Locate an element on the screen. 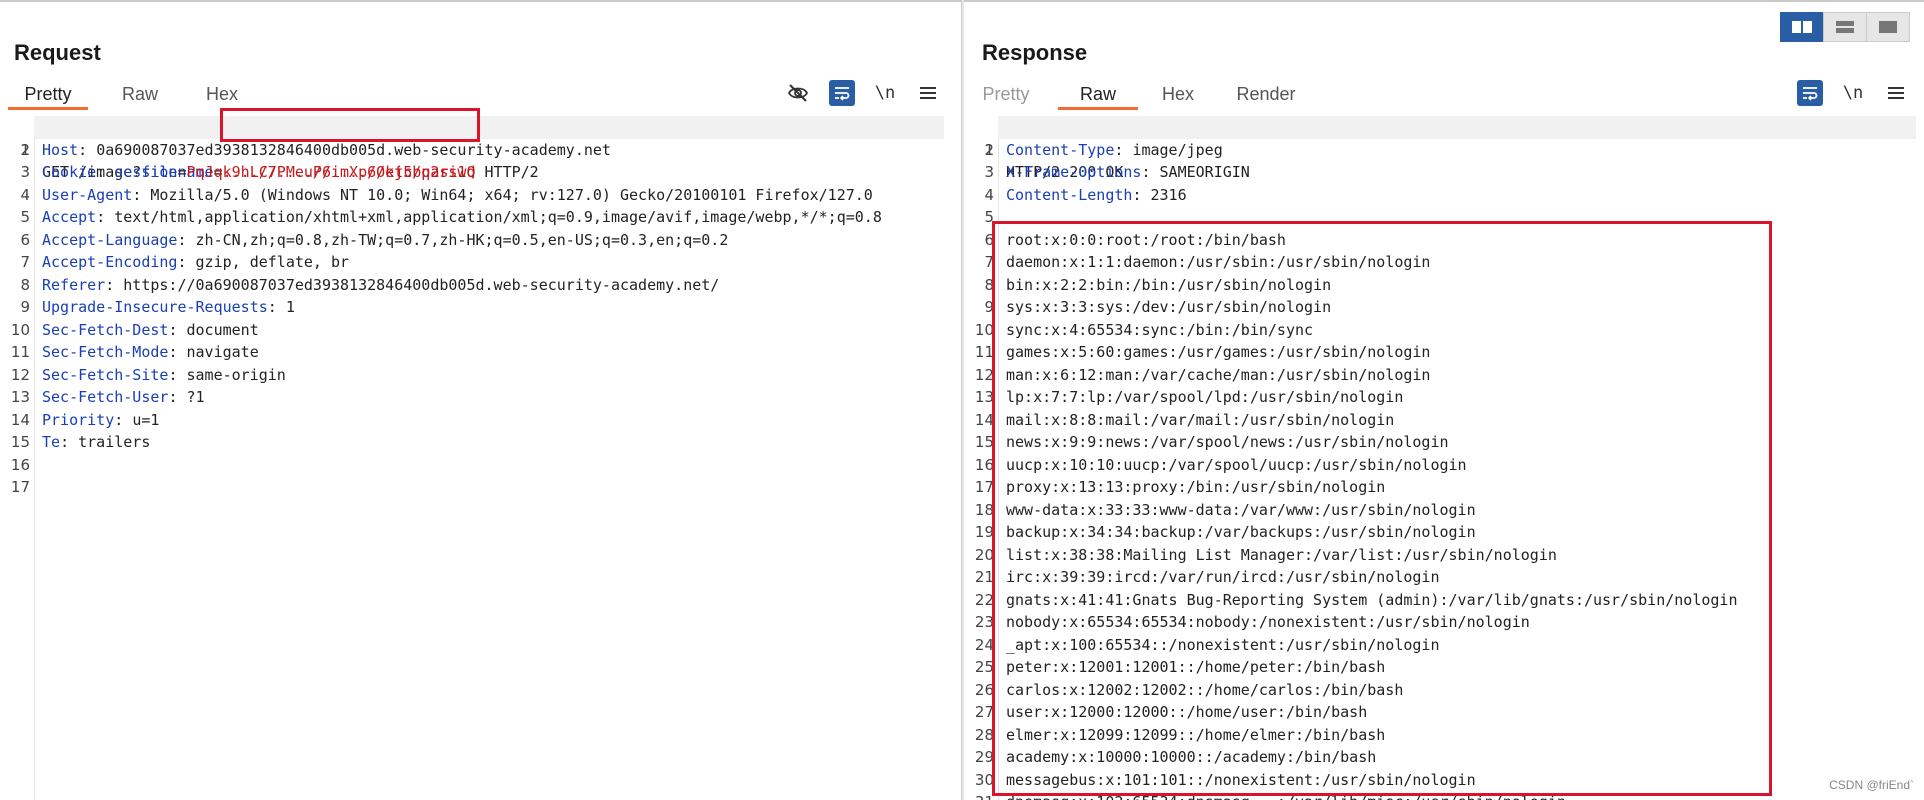 The width and height of the screenshot is (1924, 800). eye-slash-icon is located at coordinates (798, 93).